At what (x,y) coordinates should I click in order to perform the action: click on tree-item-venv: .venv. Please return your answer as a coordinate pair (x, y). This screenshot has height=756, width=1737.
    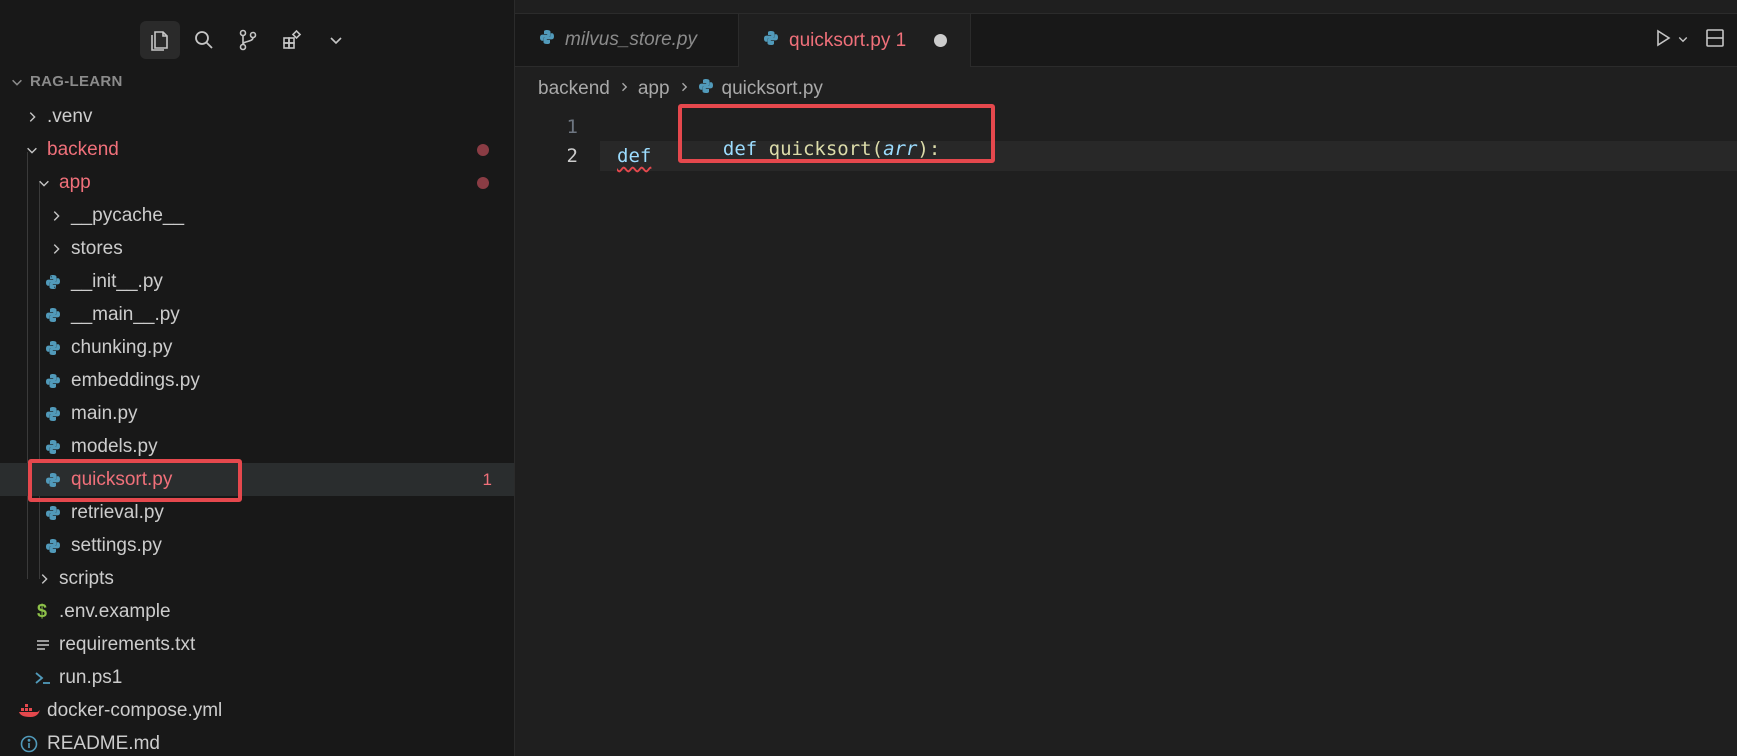
    Looking at the image, I should click on (257, 116).